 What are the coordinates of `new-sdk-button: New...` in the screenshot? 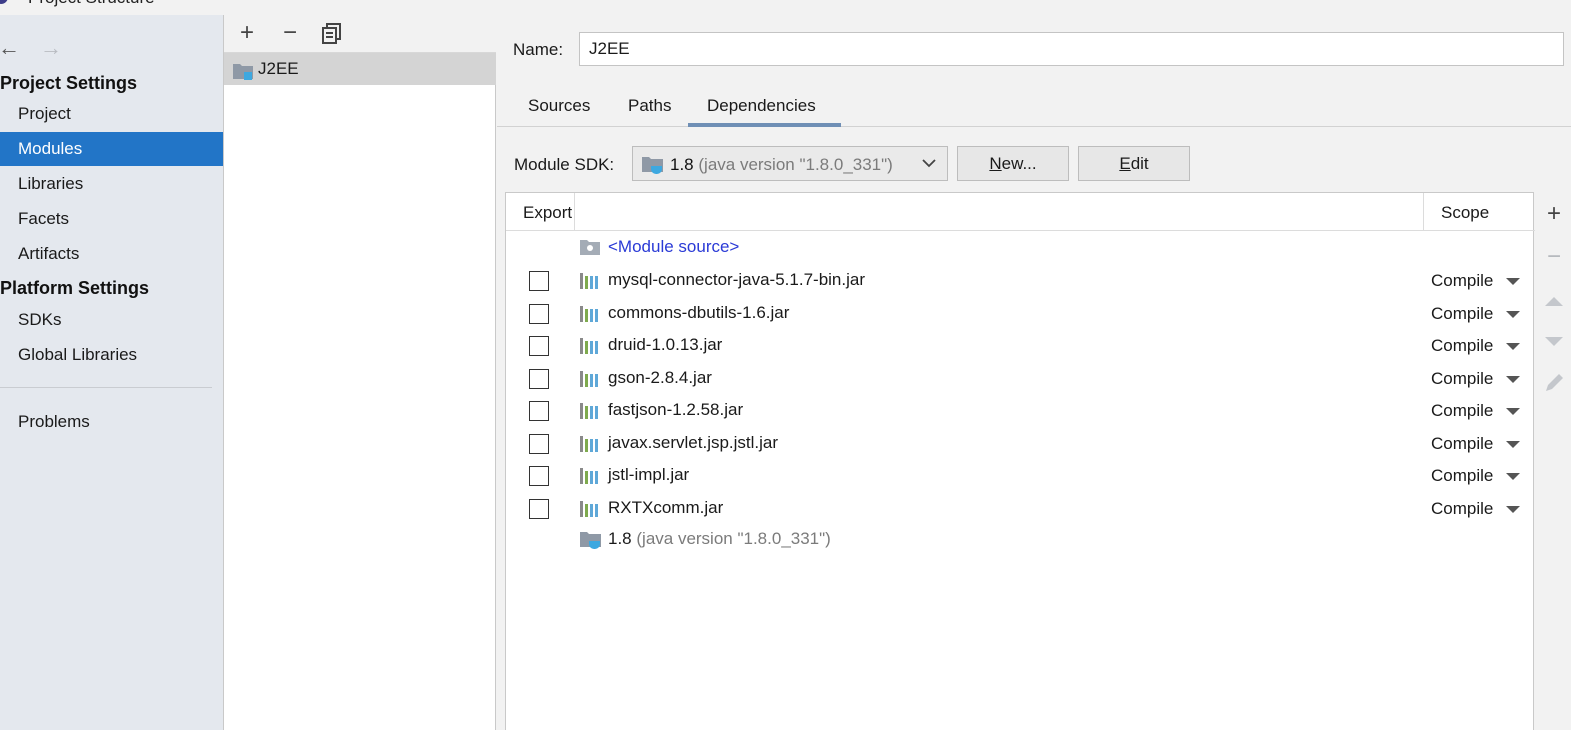 It's located at (1013, 163).